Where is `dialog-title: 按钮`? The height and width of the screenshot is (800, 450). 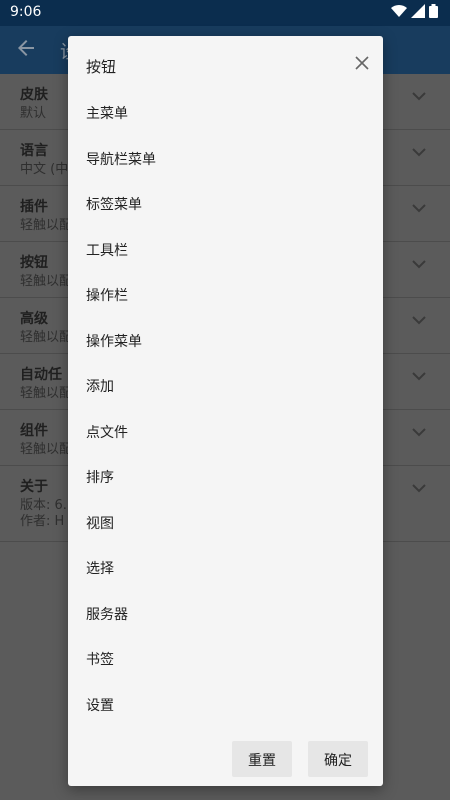 dialog-title: 按钮 is located at coordinates (101, 67).